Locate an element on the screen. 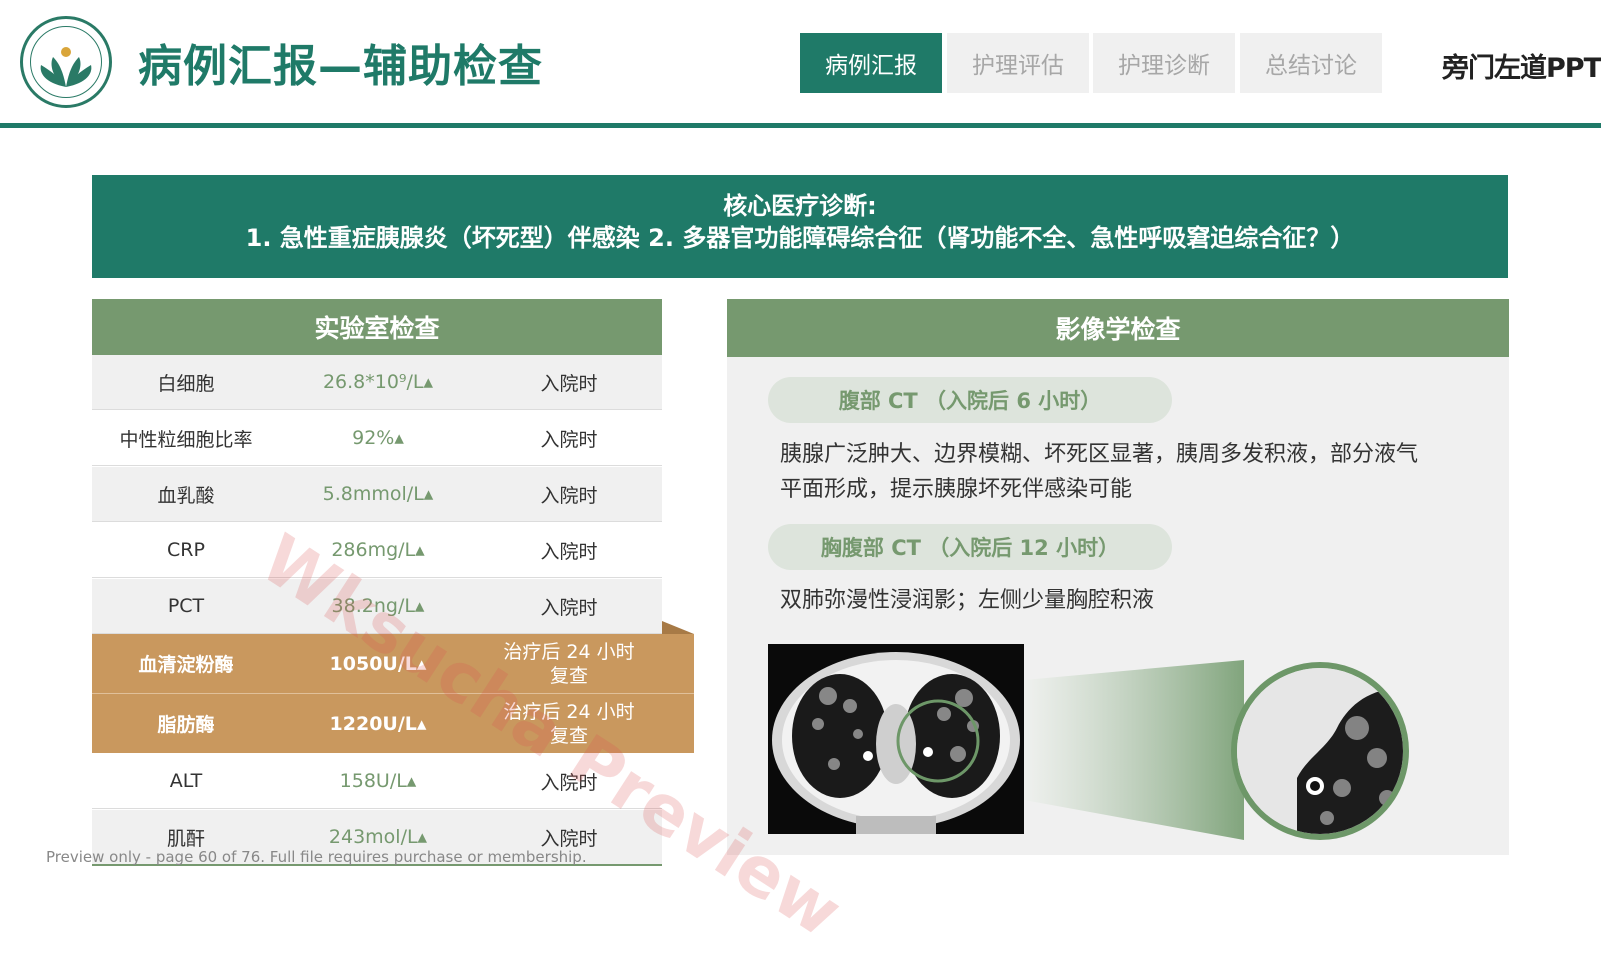 This screenshot has width=1601, height=953. lab-item-value: 243mol/L▴ is located at coordinates (378, 837).